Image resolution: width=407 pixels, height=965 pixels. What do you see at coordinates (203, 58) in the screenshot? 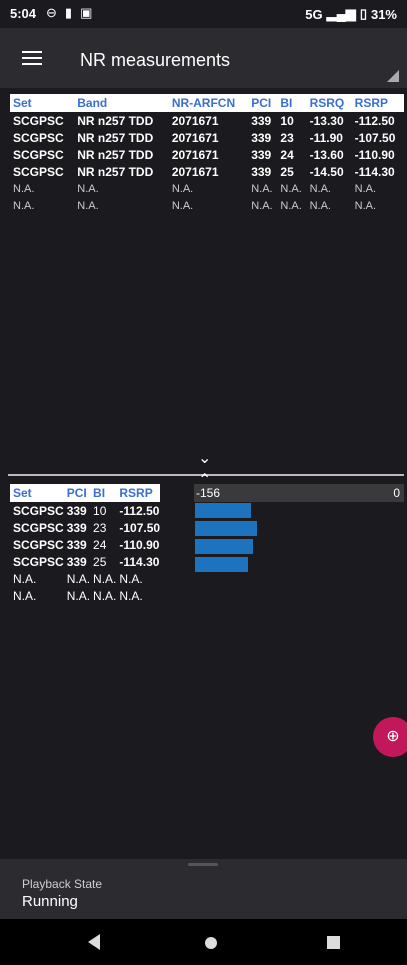
I see `app-bar: NR measurements` at bounding box center [203, 58].